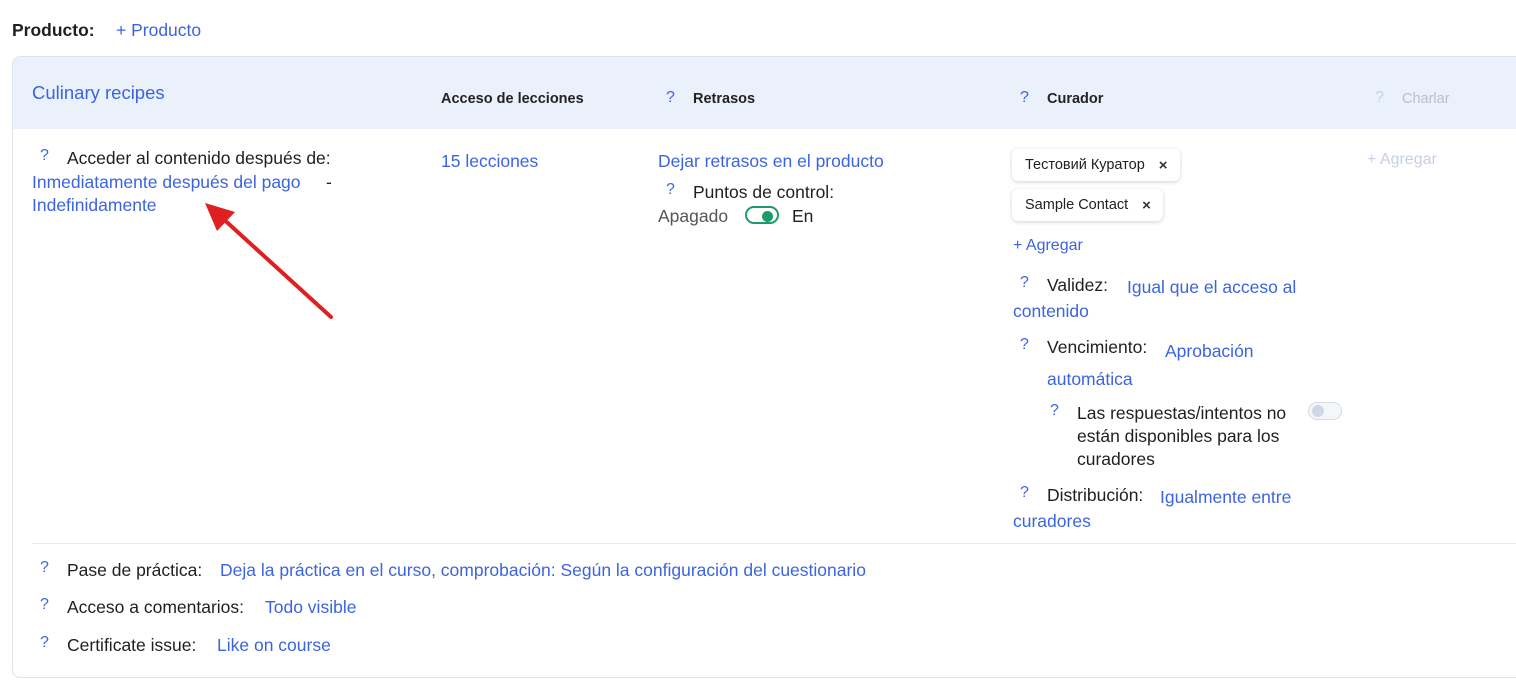 The width and height of the screenshot is (1516, 692). Describe the element at coordinates (771, 161) in the screenshot. I see `delays-link: Dejar retrasos en el producto` at that location.